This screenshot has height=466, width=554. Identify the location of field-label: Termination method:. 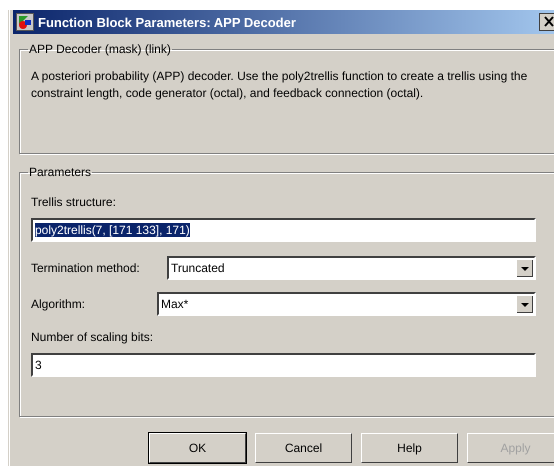
(86, 268).